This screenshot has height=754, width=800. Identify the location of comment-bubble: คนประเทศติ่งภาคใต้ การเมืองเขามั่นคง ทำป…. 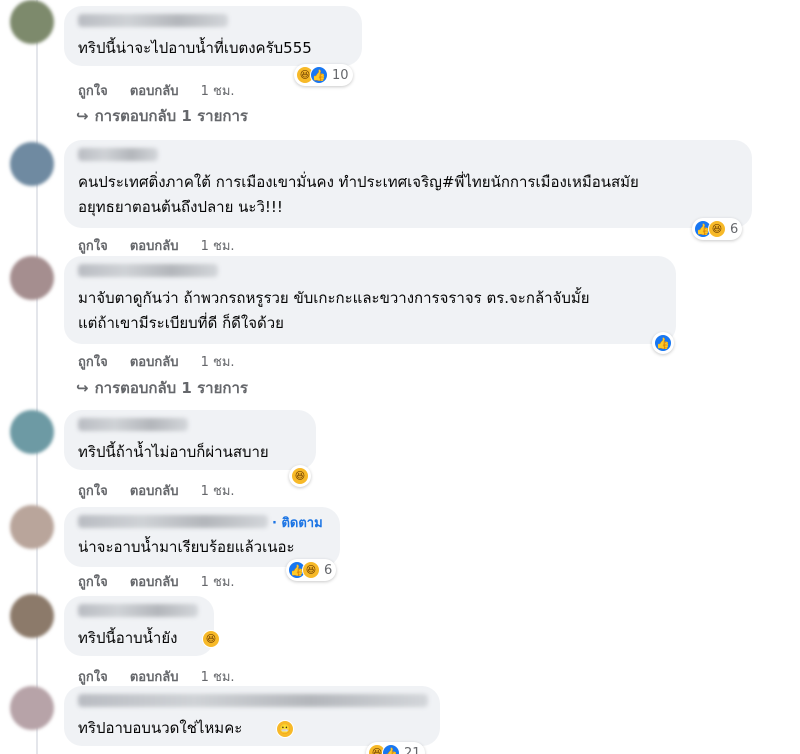
(408, 184).